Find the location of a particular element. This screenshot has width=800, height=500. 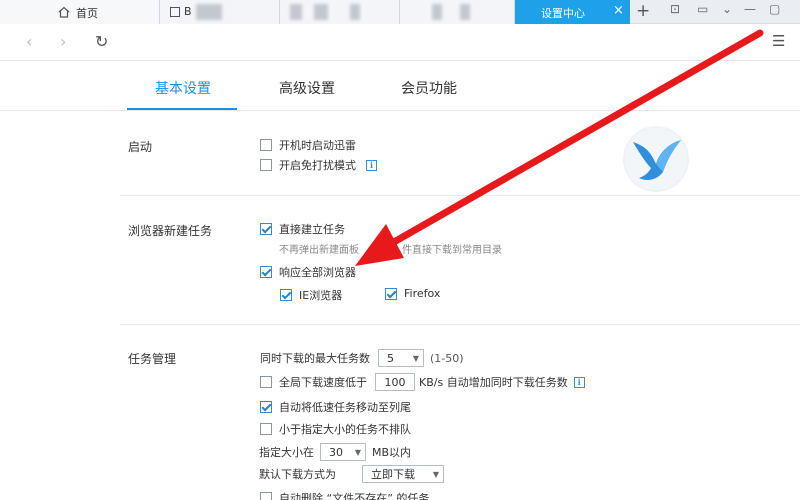

bird-icon is located at coordinates (656, 159).